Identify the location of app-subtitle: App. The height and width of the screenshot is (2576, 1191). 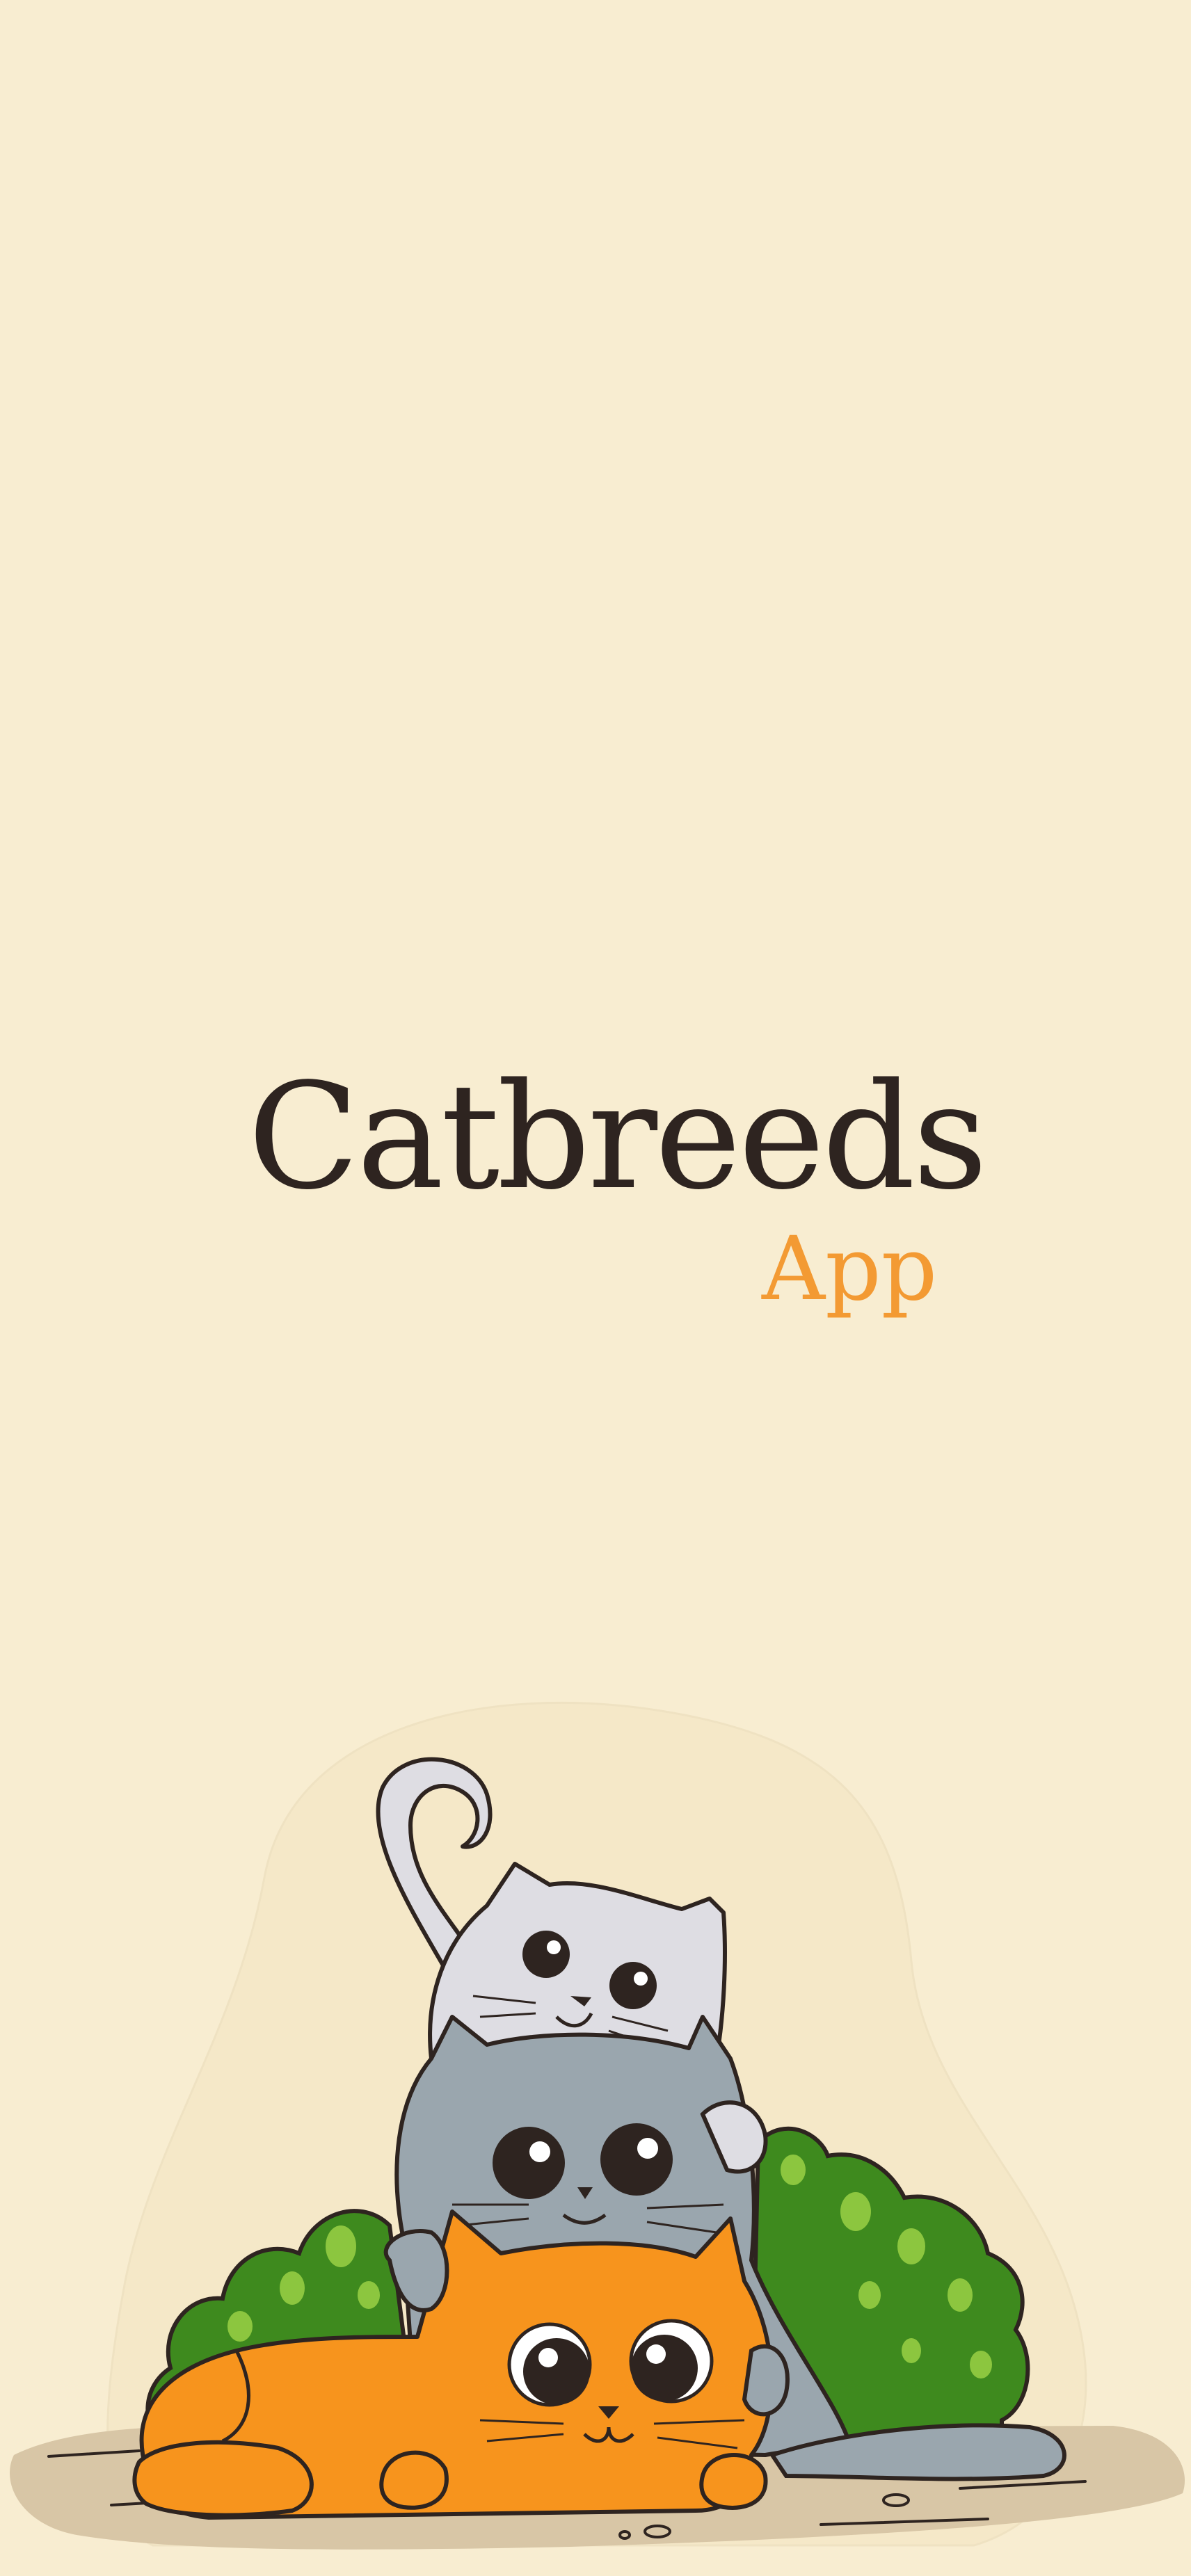
(850, 1269).